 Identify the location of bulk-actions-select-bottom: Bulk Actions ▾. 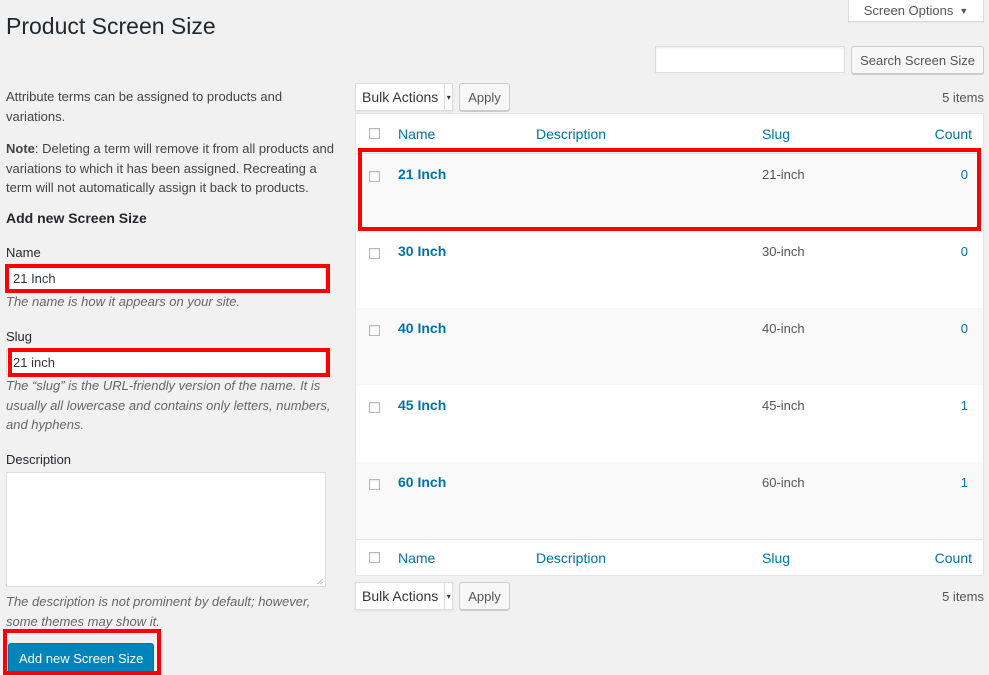
(404, 596).